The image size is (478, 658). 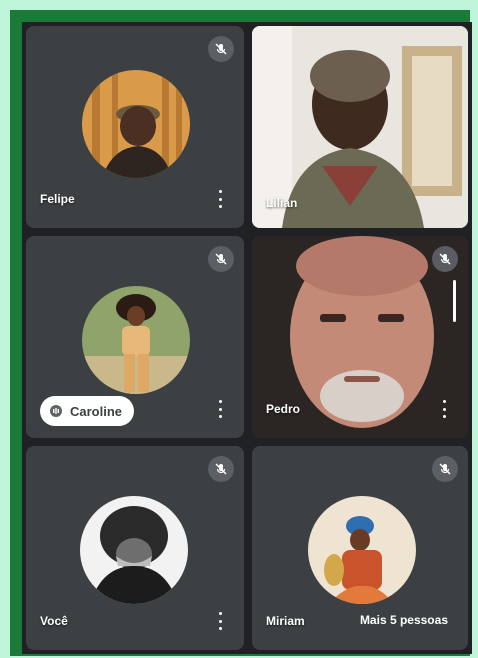 What do you see at coordinates (96, 411) in the screenshot?
I see `participant-name: Caroline` at bounding box center [96, 411].